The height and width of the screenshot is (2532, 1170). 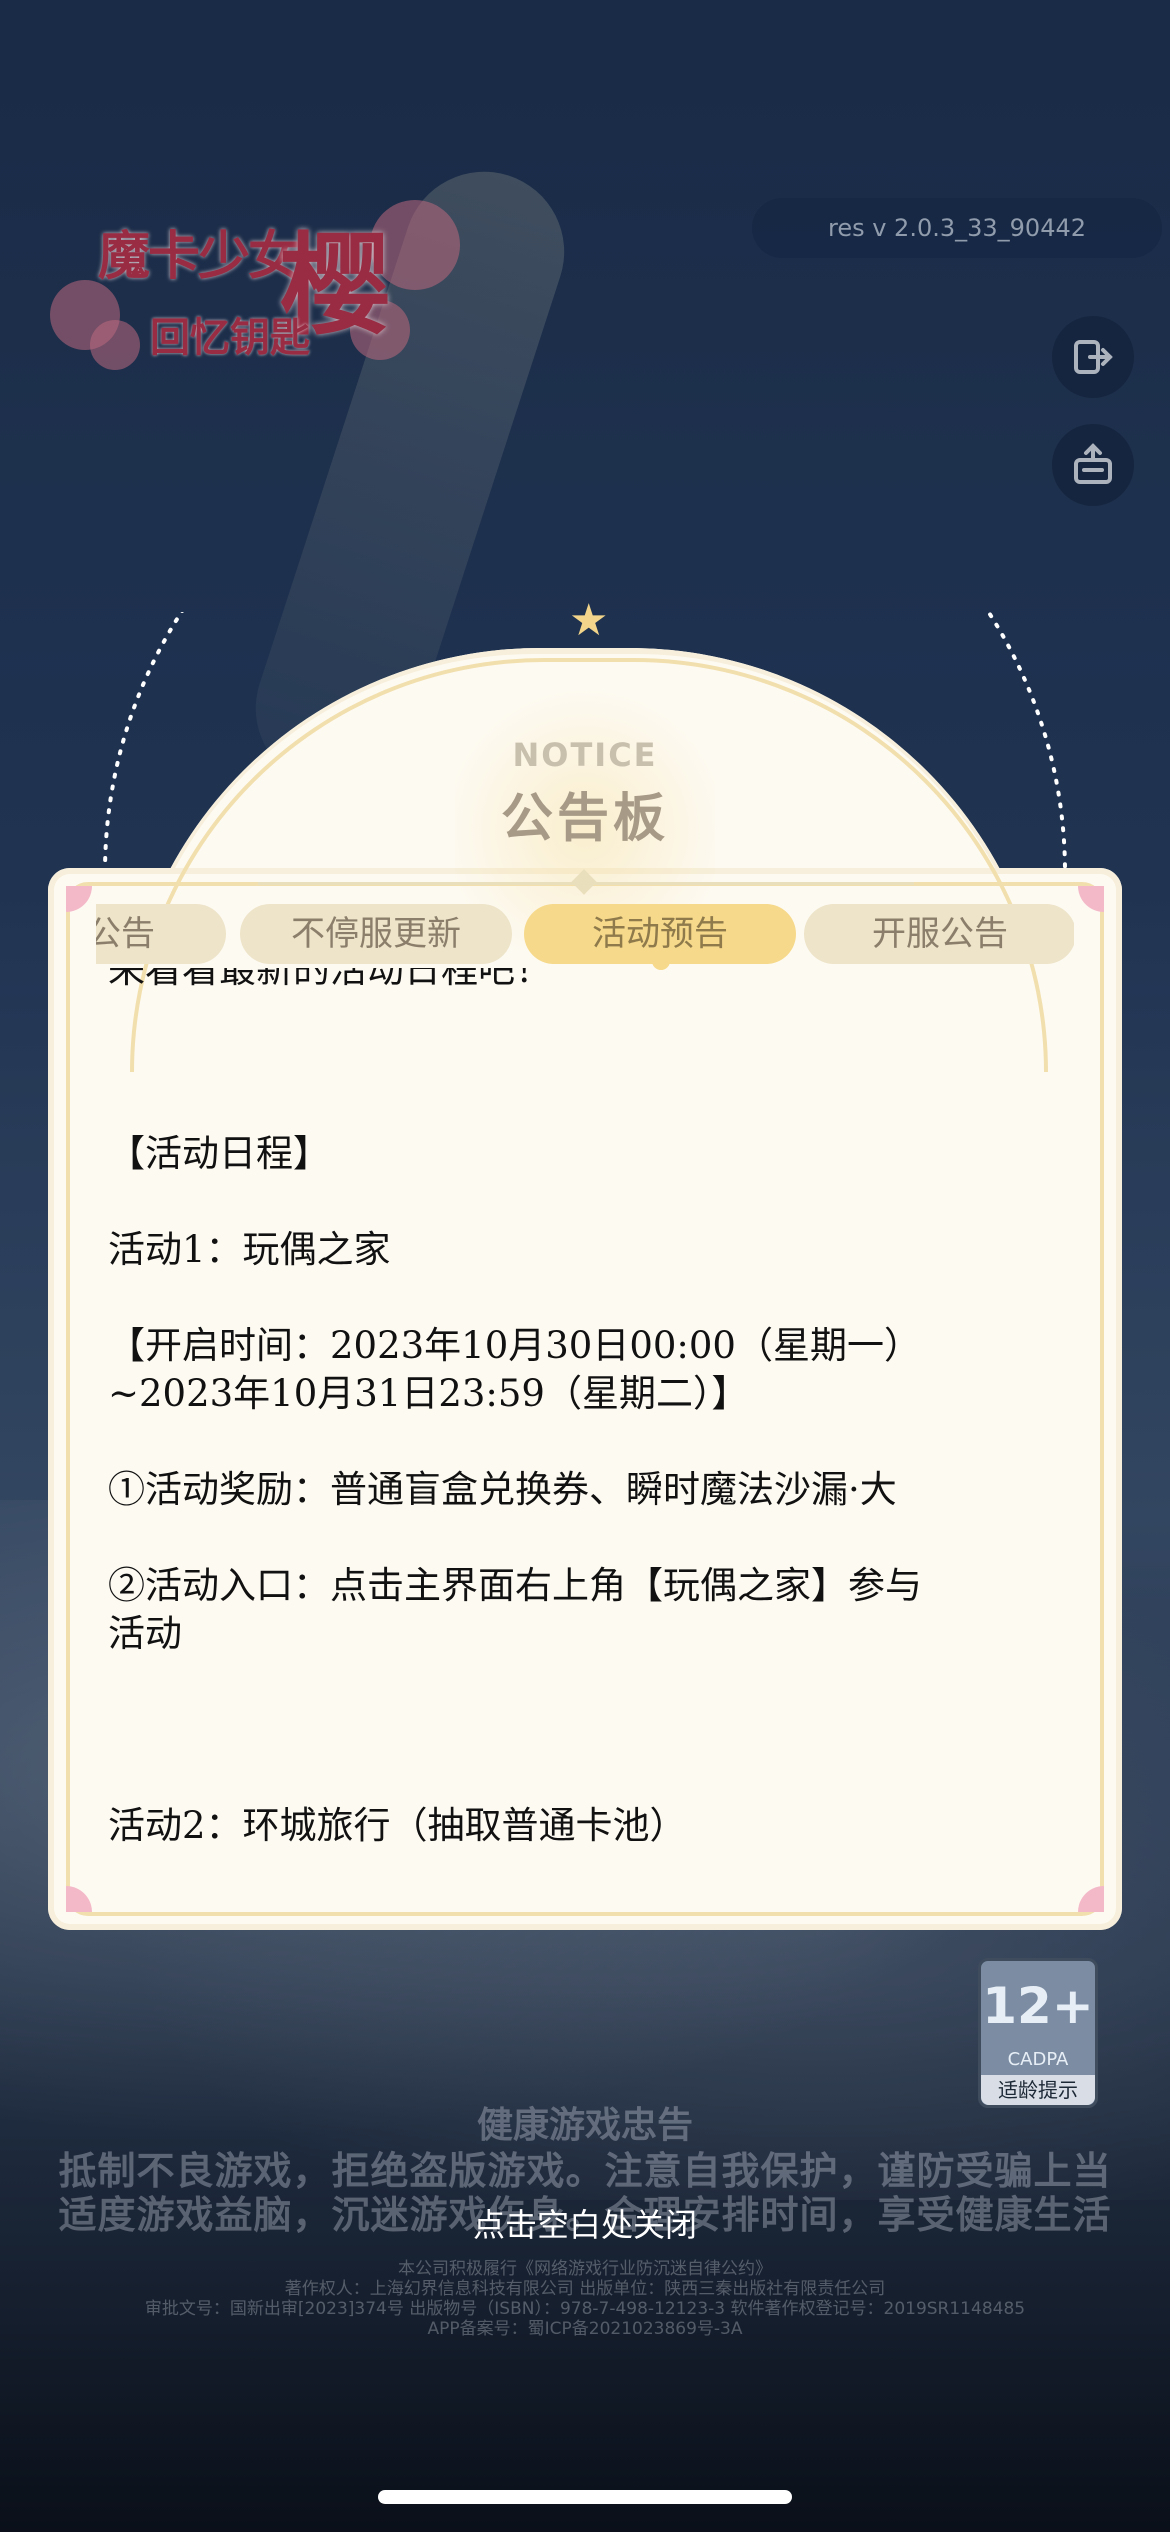 What do you see at coordinates (376, 934) in the screenshot?
I see `tab-seamless-update: 不停服更新` at bounding box center [376, 934].